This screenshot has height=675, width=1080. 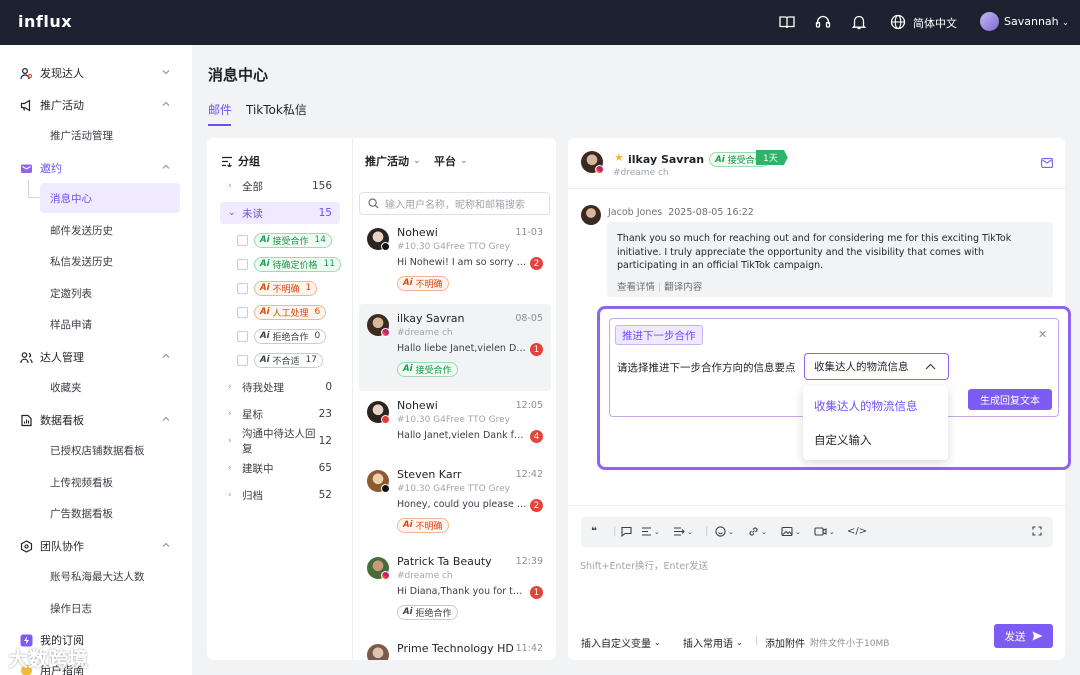 What do you see at coordinates (71, 293) in the screenshot?
I see `sidebar-item-invite-list: 定邀列表` at bounding box center [71, 293].